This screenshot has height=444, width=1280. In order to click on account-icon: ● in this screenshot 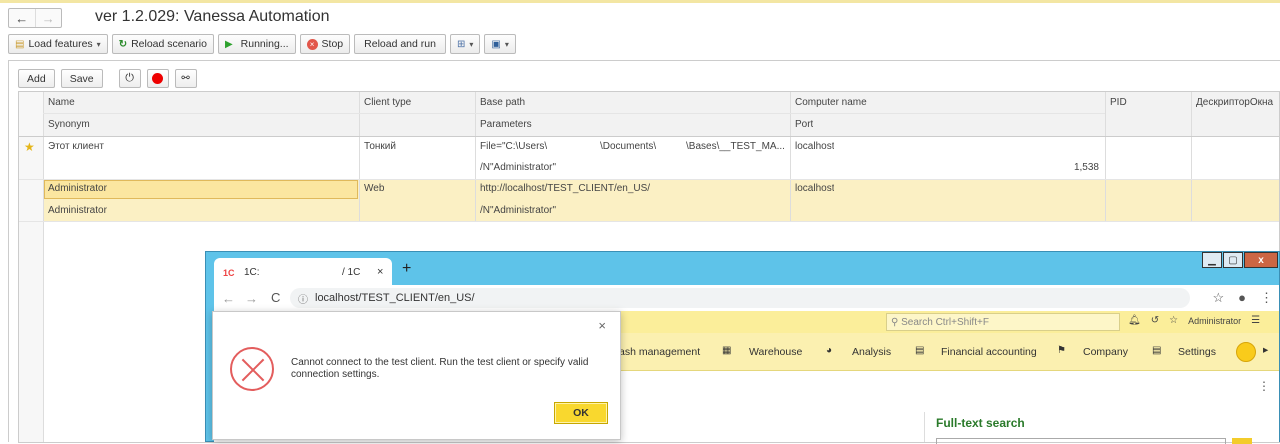, I will do `click(1242, 298)`.